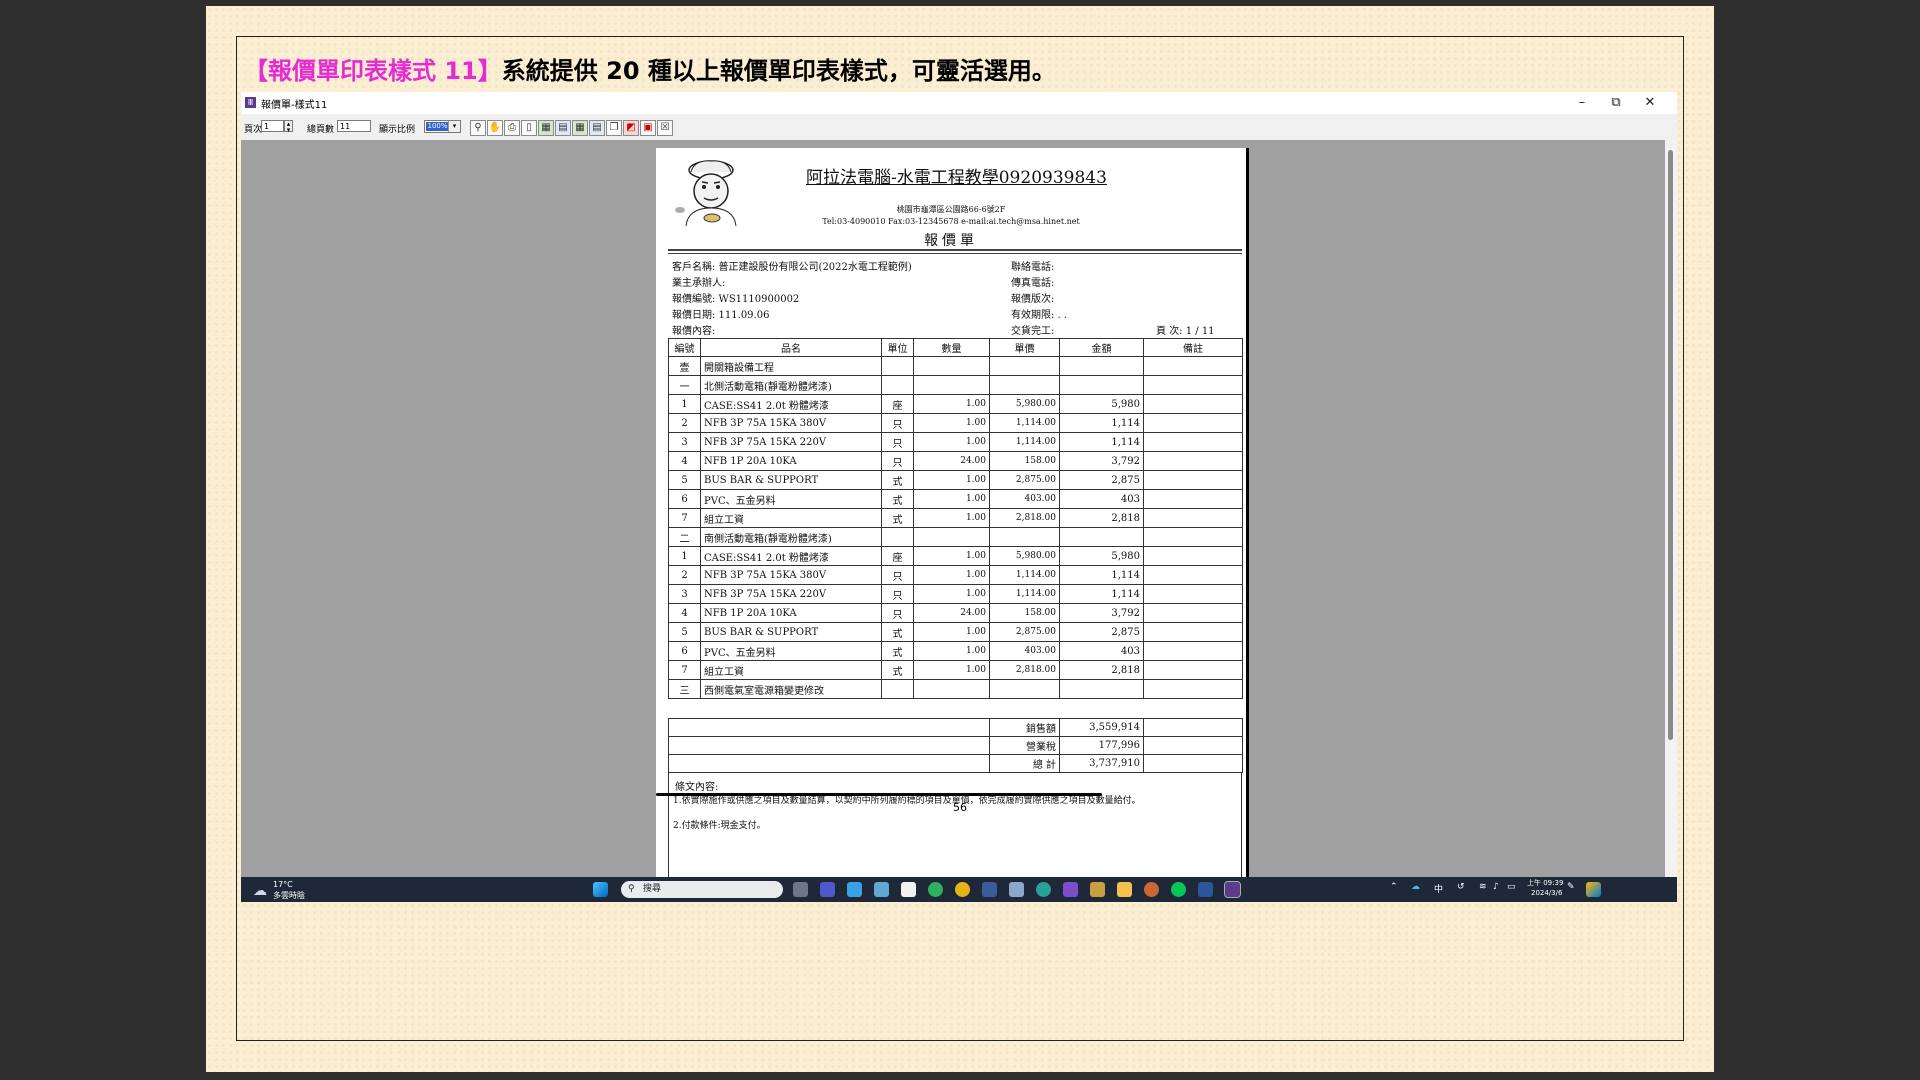 This screenshot has width=1920, height=1080. Describe the element at coordinates (283, 884) in the screenshot. I see `weather-temp: 17°C` at that location.